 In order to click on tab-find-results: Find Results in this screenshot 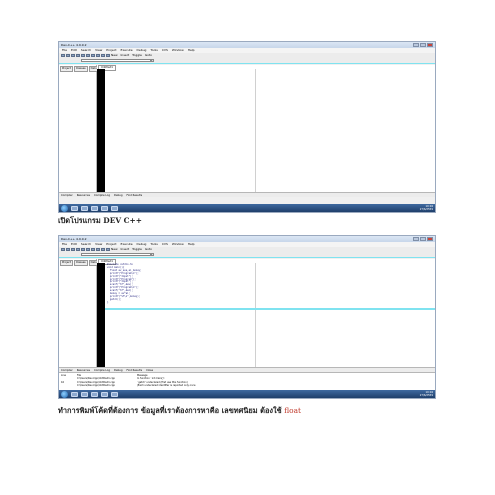, I will do `click(135, 195)`.